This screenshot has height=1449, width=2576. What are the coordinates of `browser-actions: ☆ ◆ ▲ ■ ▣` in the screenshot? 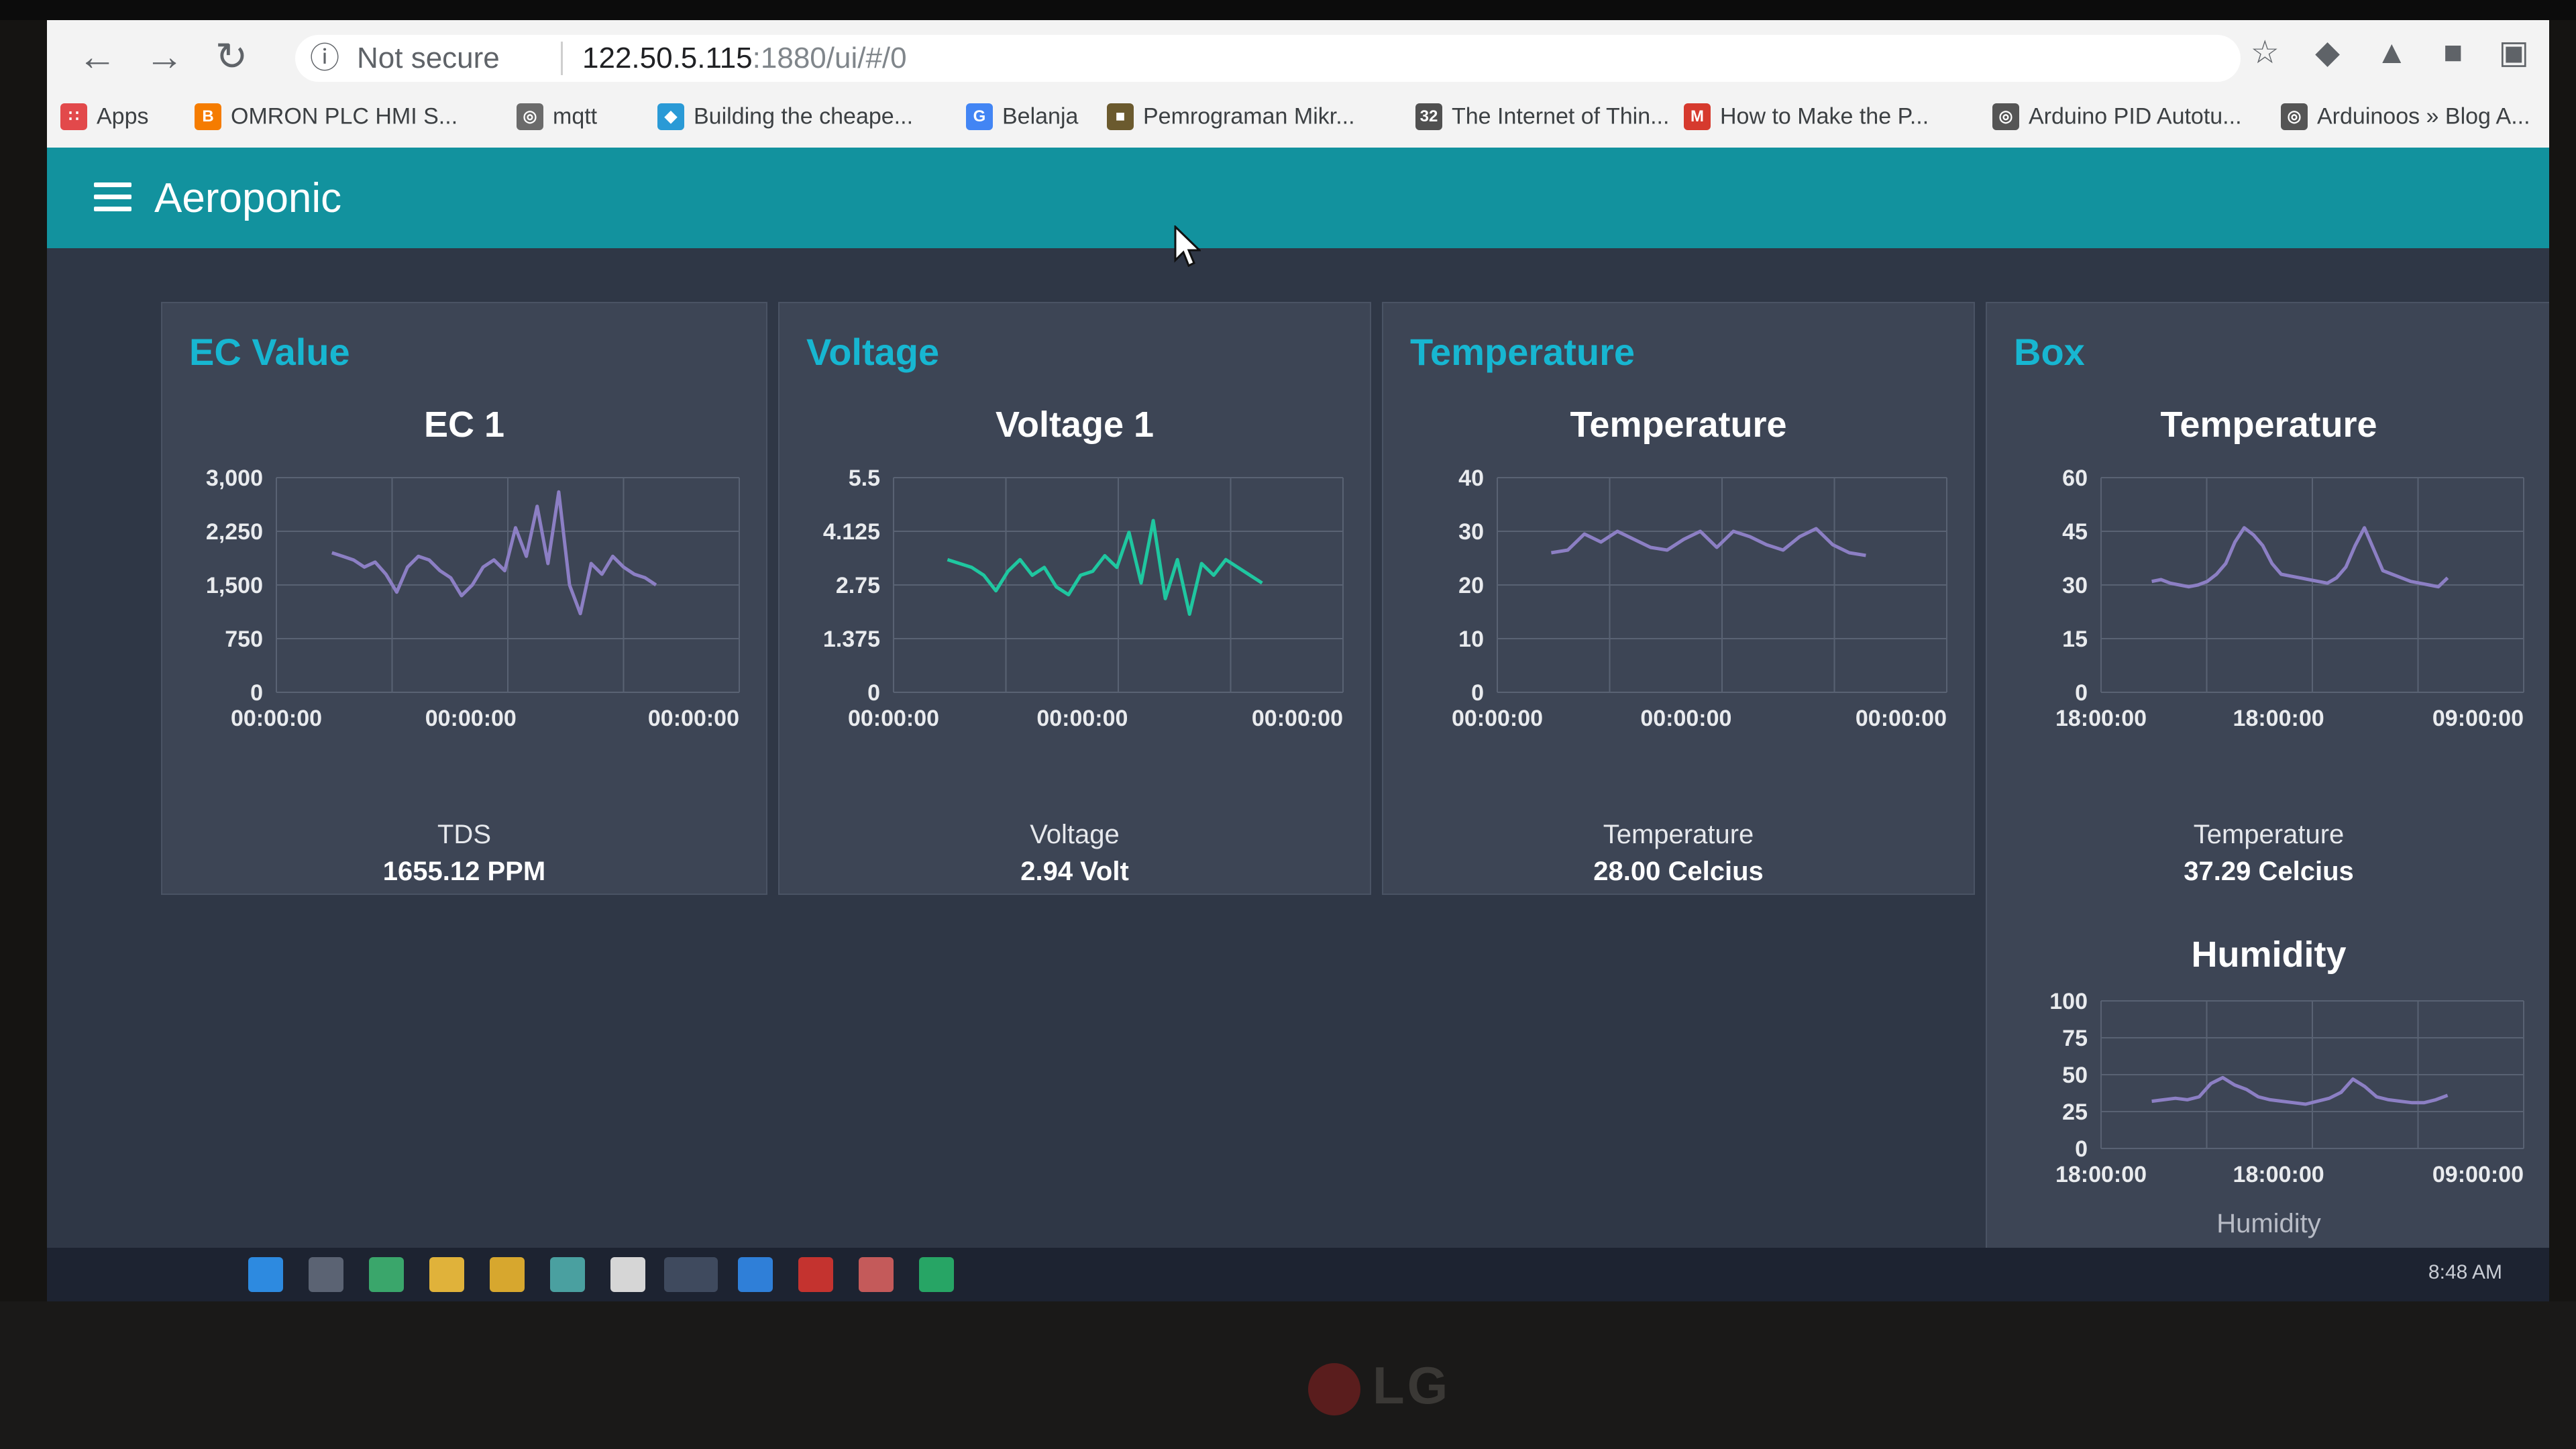 It's located at (2390, 52).